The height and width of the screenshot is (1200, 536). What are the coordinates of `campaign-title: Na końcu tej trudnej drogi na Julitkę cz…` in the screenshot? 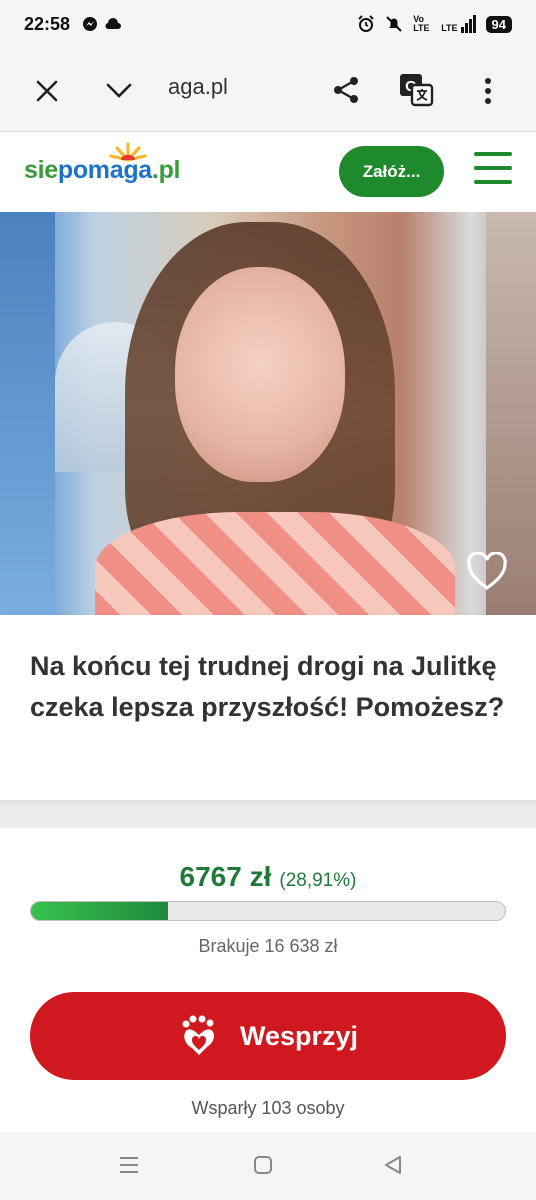 It's located at (267, 686).